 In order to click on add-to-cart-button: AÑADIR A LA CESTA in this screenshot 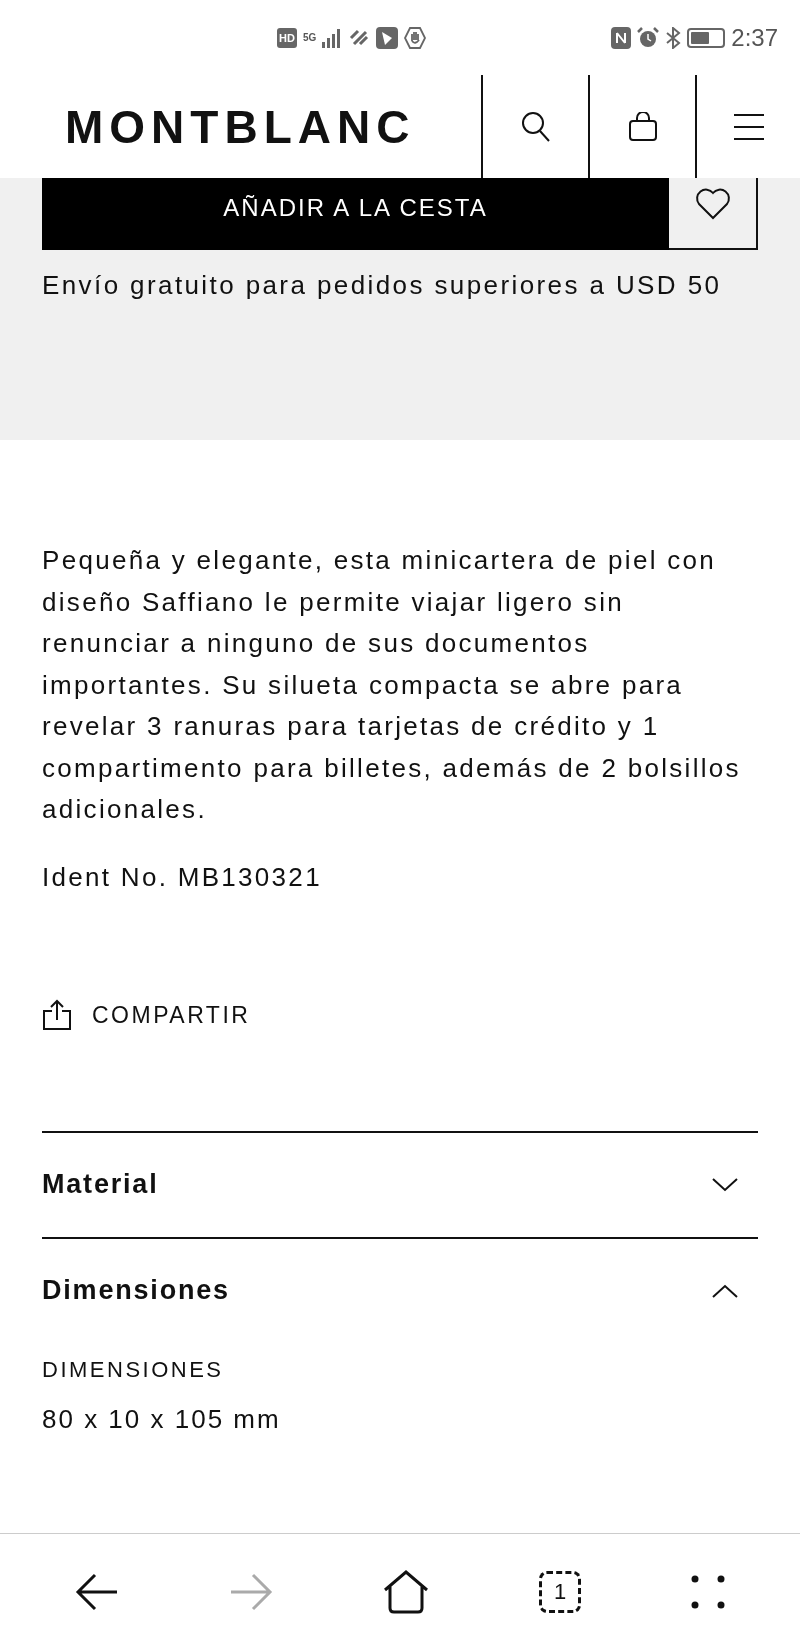, I will do `click(355, 214)`.